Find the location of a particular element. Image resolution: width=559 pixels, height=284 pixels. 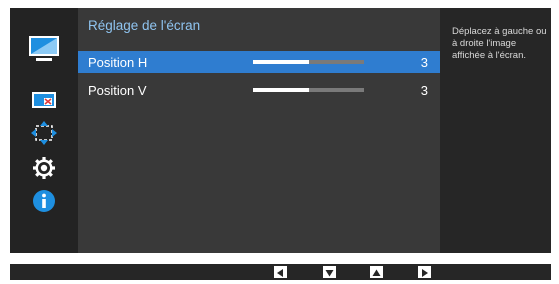

down-arrow-icon is located at coordinates (329, 272).